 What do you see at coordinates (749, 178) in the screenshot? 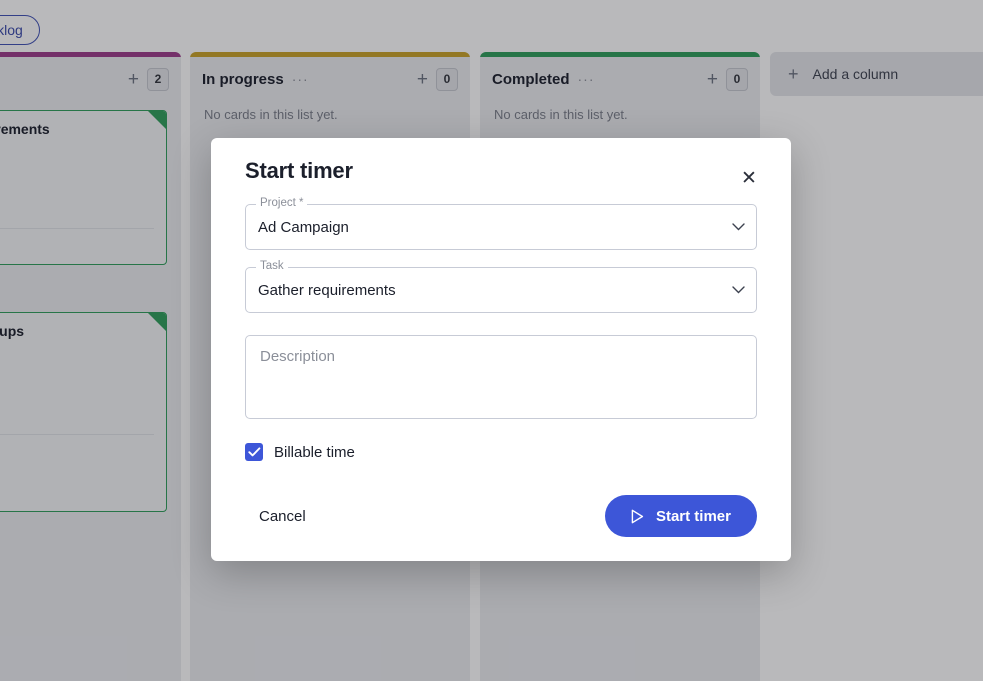
I see `close-icon: ✕` at bounding box center [749, 178].